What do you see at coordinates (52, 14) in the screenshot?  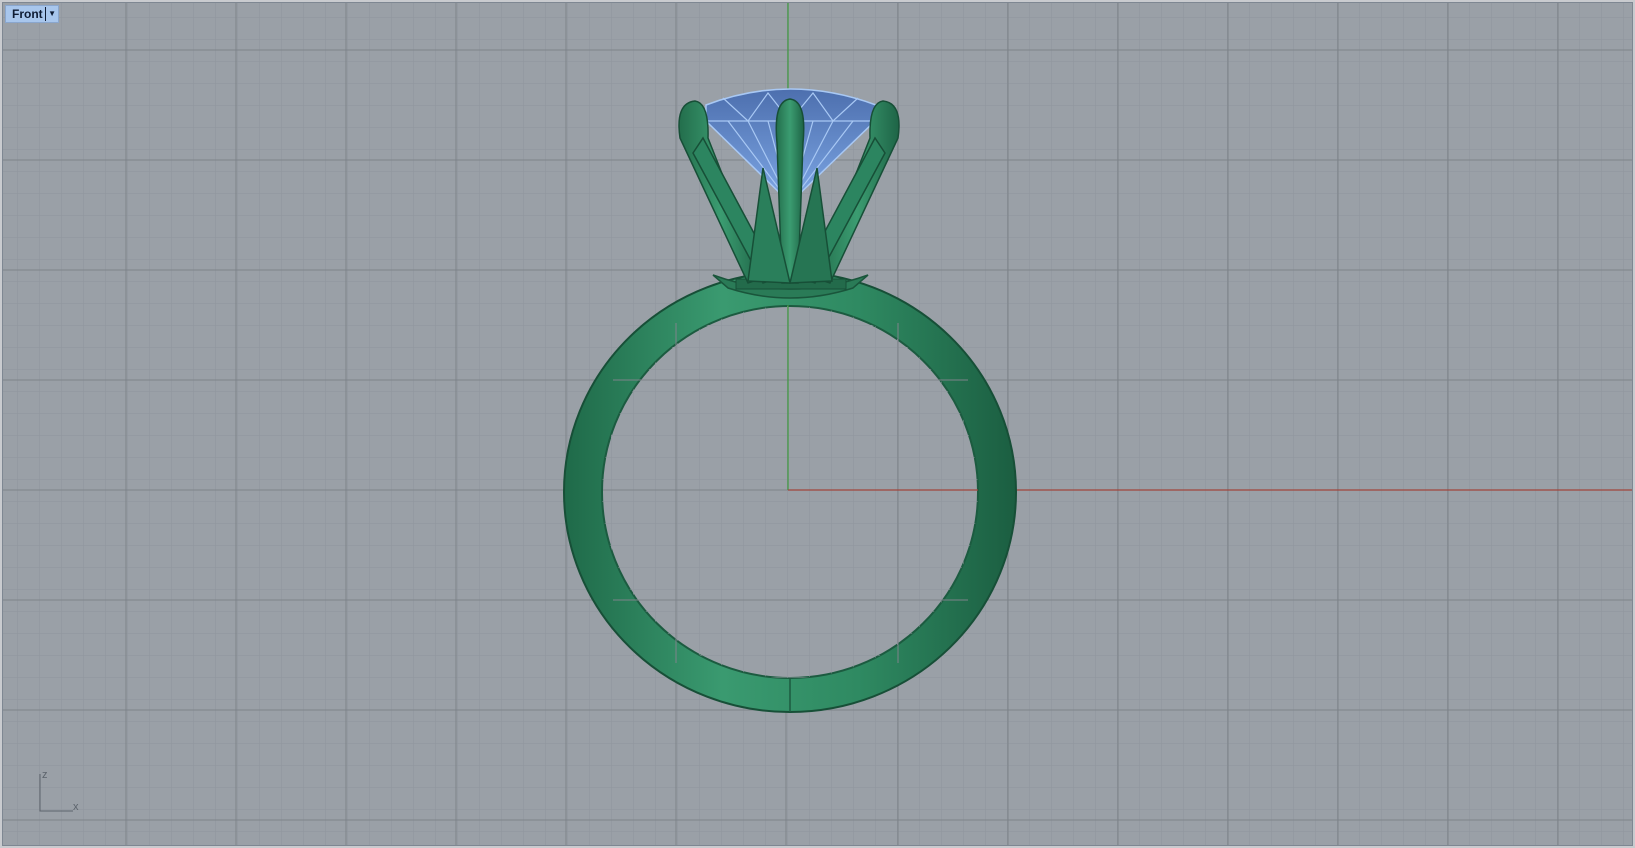 I see `chevron-down-icon: ▼` at bounding box center [52, 14].